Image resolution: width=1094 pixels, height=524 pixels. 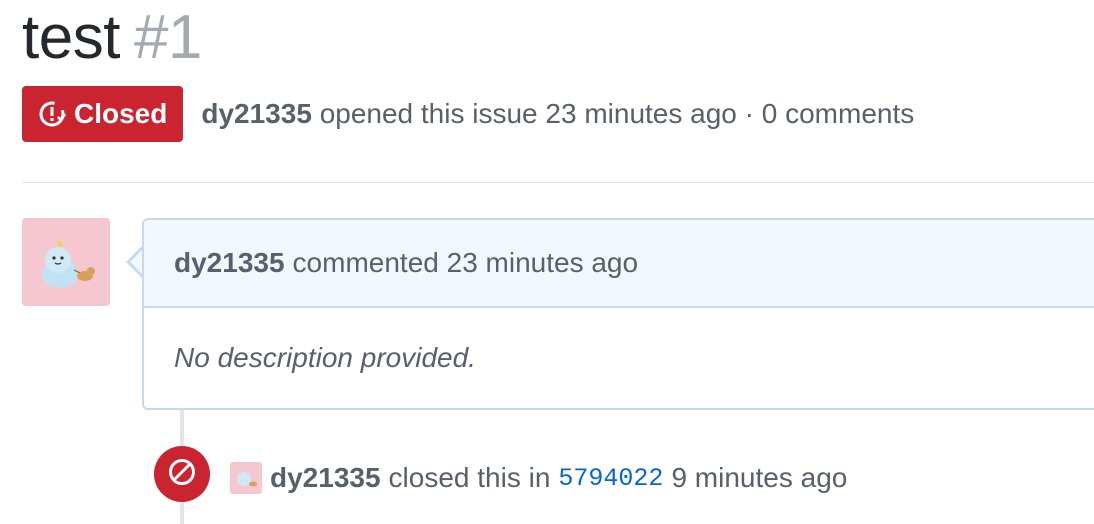 I want to click on event-avatar, so click(x=246, y=478).